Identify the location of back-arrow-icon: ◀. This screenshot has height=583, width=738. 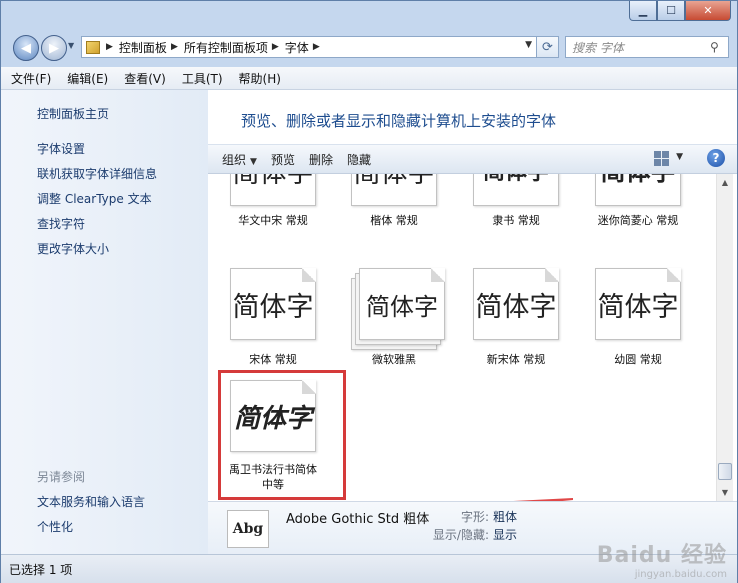
(26, 48).